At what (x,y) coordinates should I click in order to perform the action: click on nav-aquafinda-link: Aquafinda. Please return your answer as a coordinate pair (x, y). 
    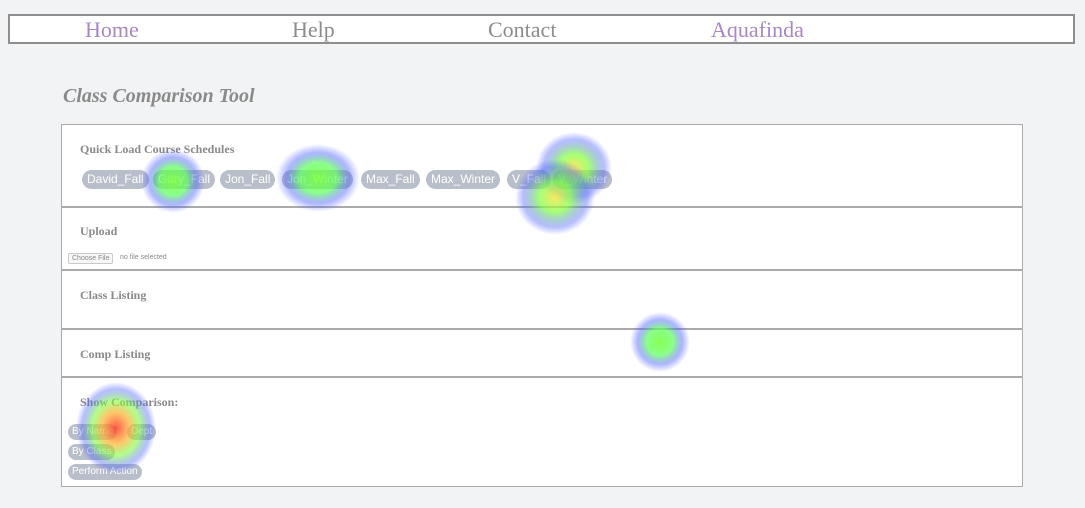
    Looking at the image, I should click on (757, 30).